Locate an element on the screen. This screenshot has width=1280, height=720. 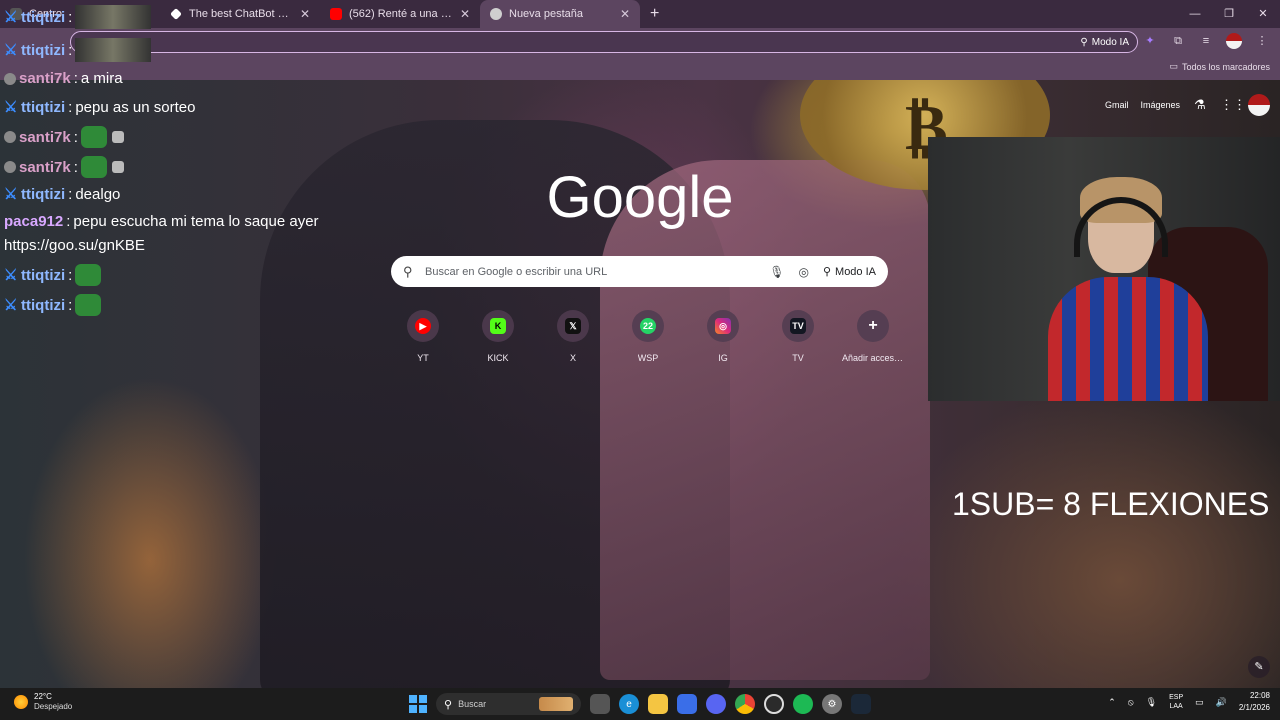
shortcut-circle: ◎ is located at coordinates (723, 326).